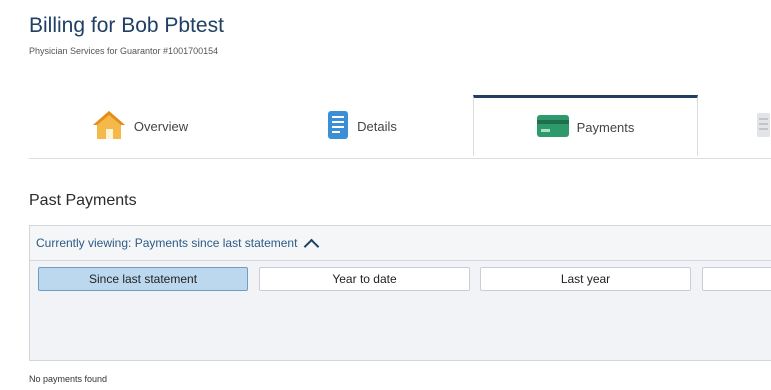  I want to click on house-icon, so click(109, 126).